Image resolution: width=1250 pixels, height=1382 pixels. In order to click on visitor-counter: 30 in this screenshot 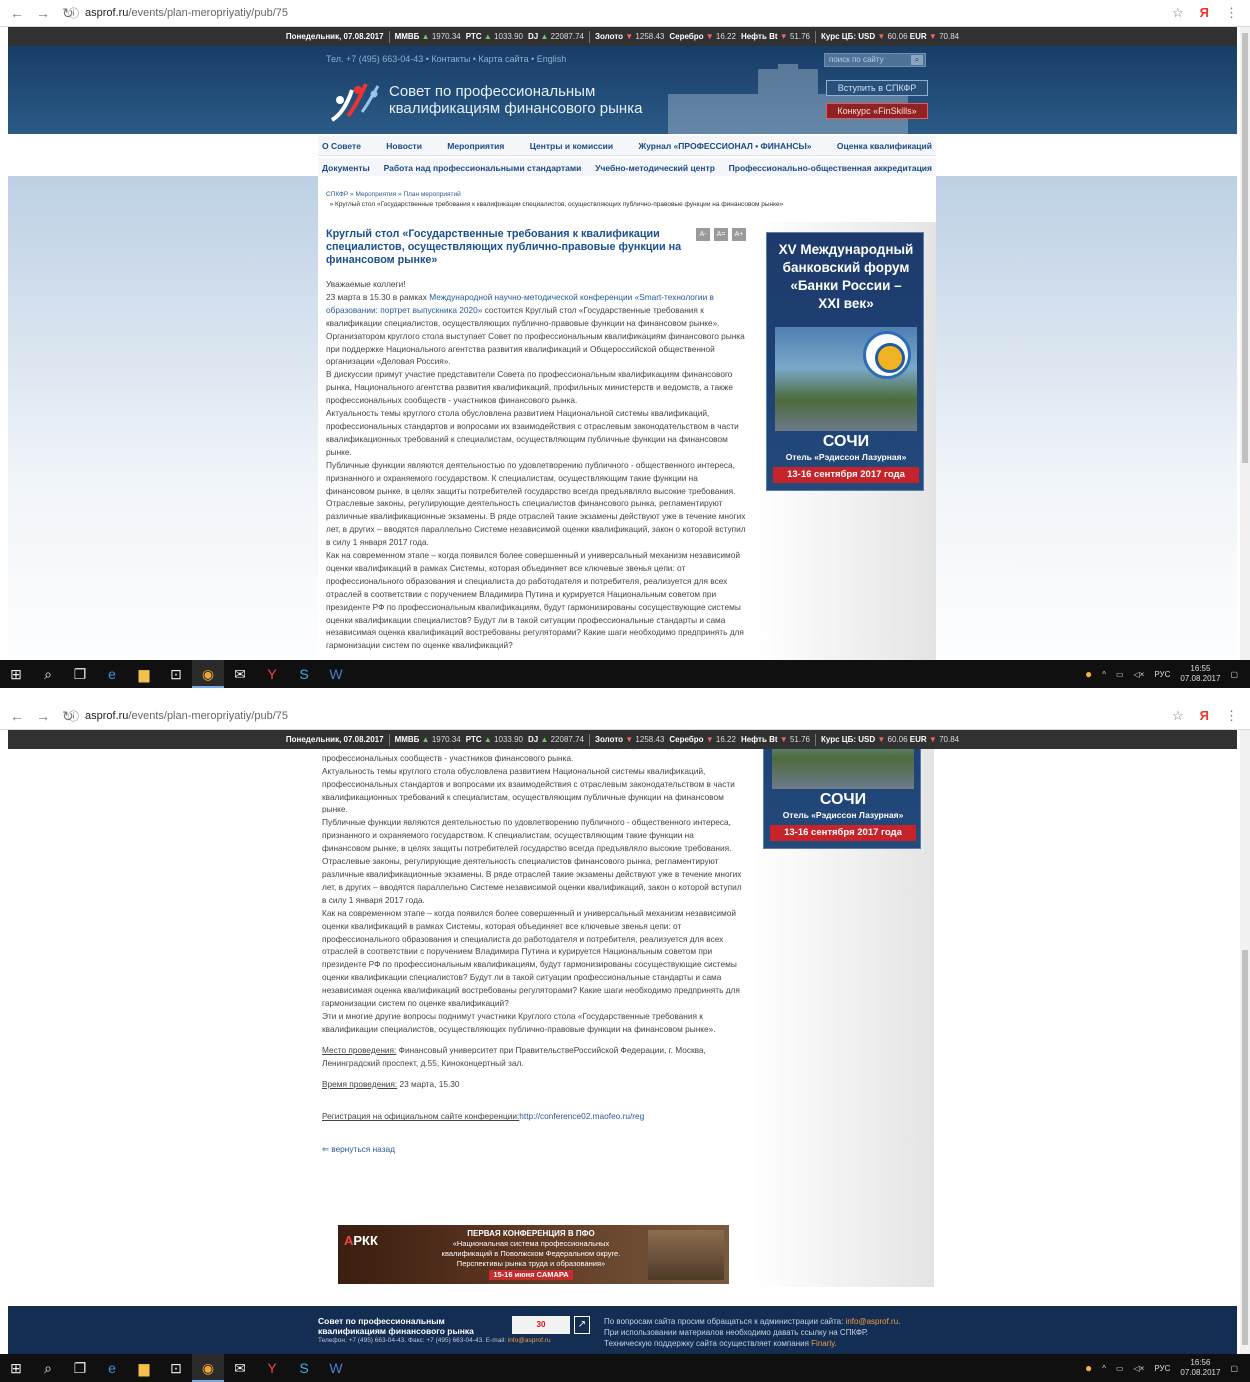, I will do `click(541, 1325)`.